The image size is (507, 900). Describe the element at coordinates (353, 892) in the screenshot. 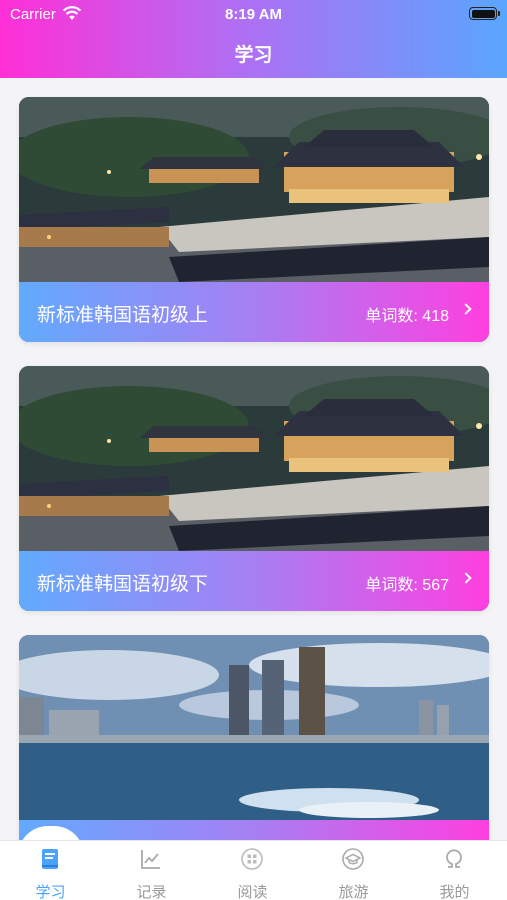

I see `tab-label: 旅游` at that location.